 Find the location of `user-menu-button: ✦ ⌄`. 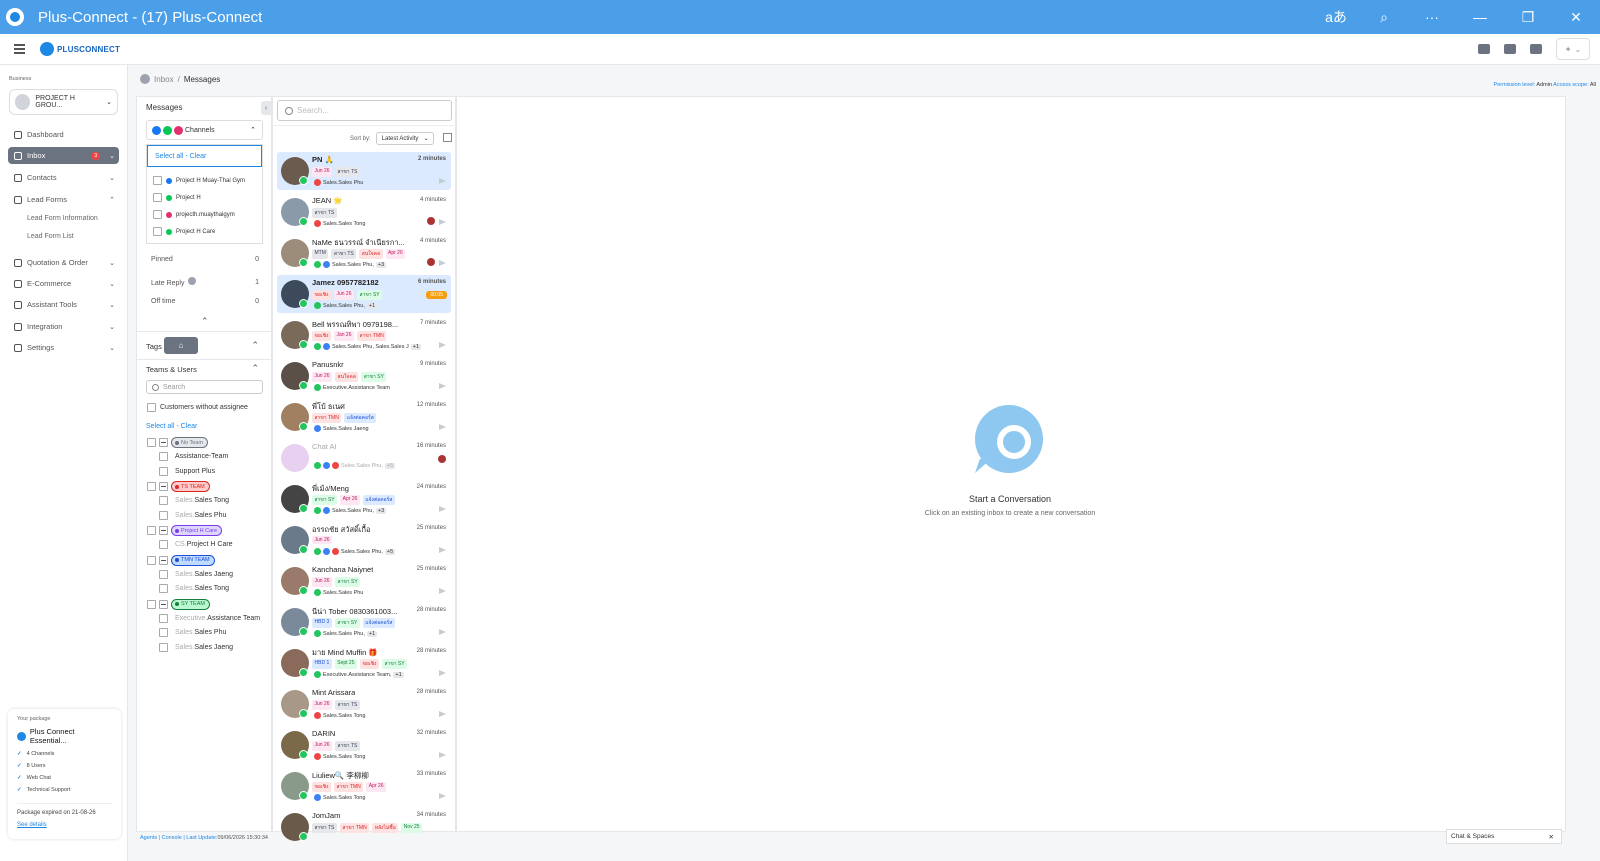

user-menu-button: ✦ ⌄ is located at coordinates (1573, 49).